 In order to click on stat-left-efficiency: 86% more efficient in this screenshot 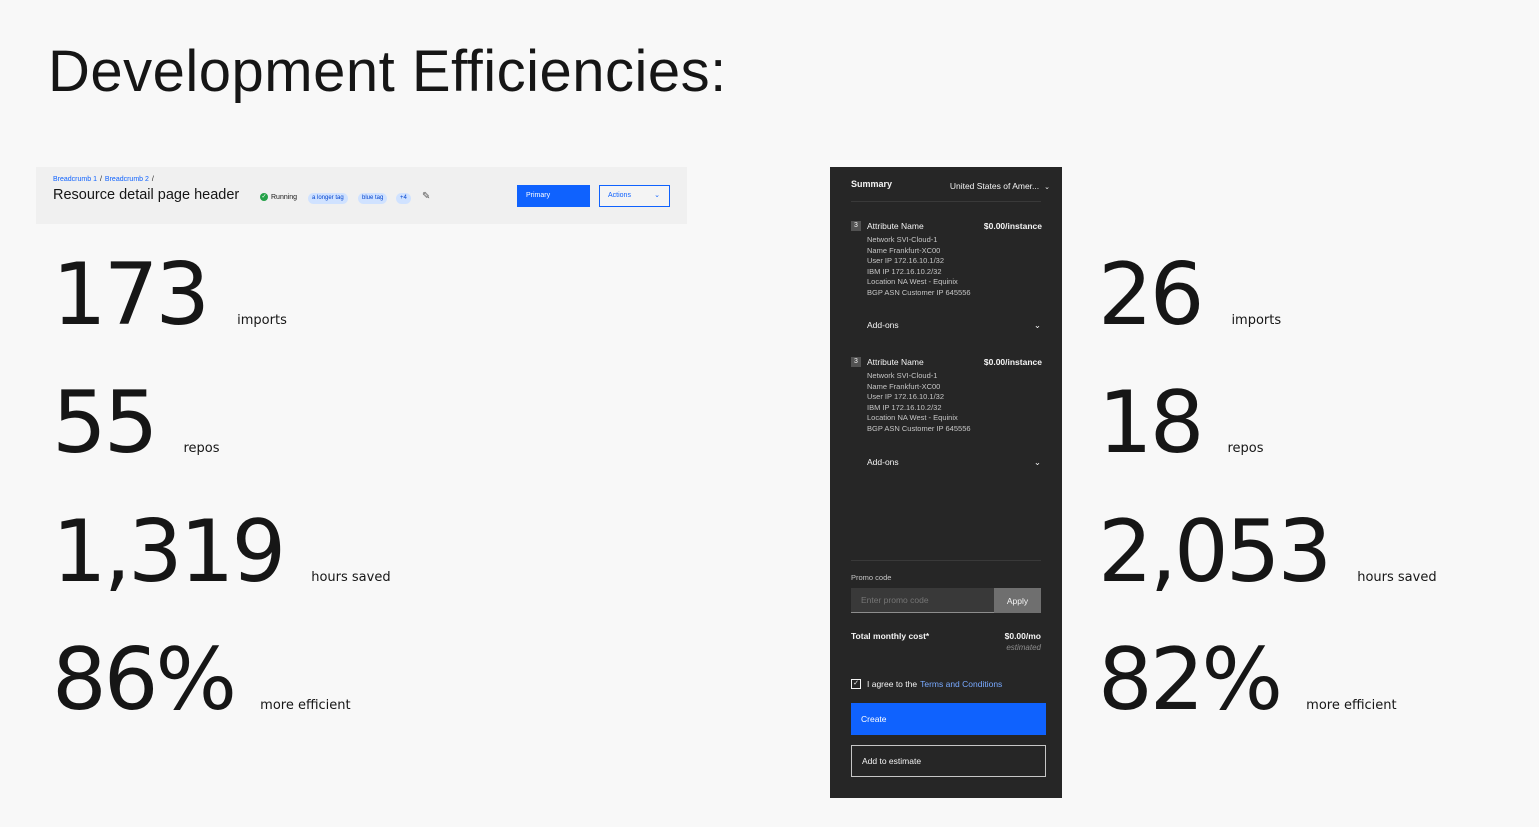, I will do `click(201, 680)`.